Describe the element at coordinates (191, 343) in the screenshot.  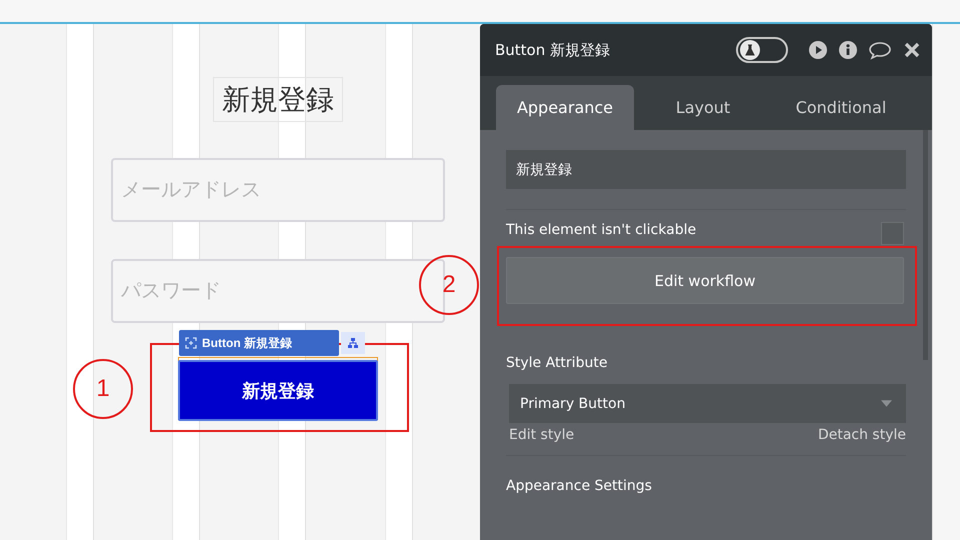
I see `resize-icon` at that location.